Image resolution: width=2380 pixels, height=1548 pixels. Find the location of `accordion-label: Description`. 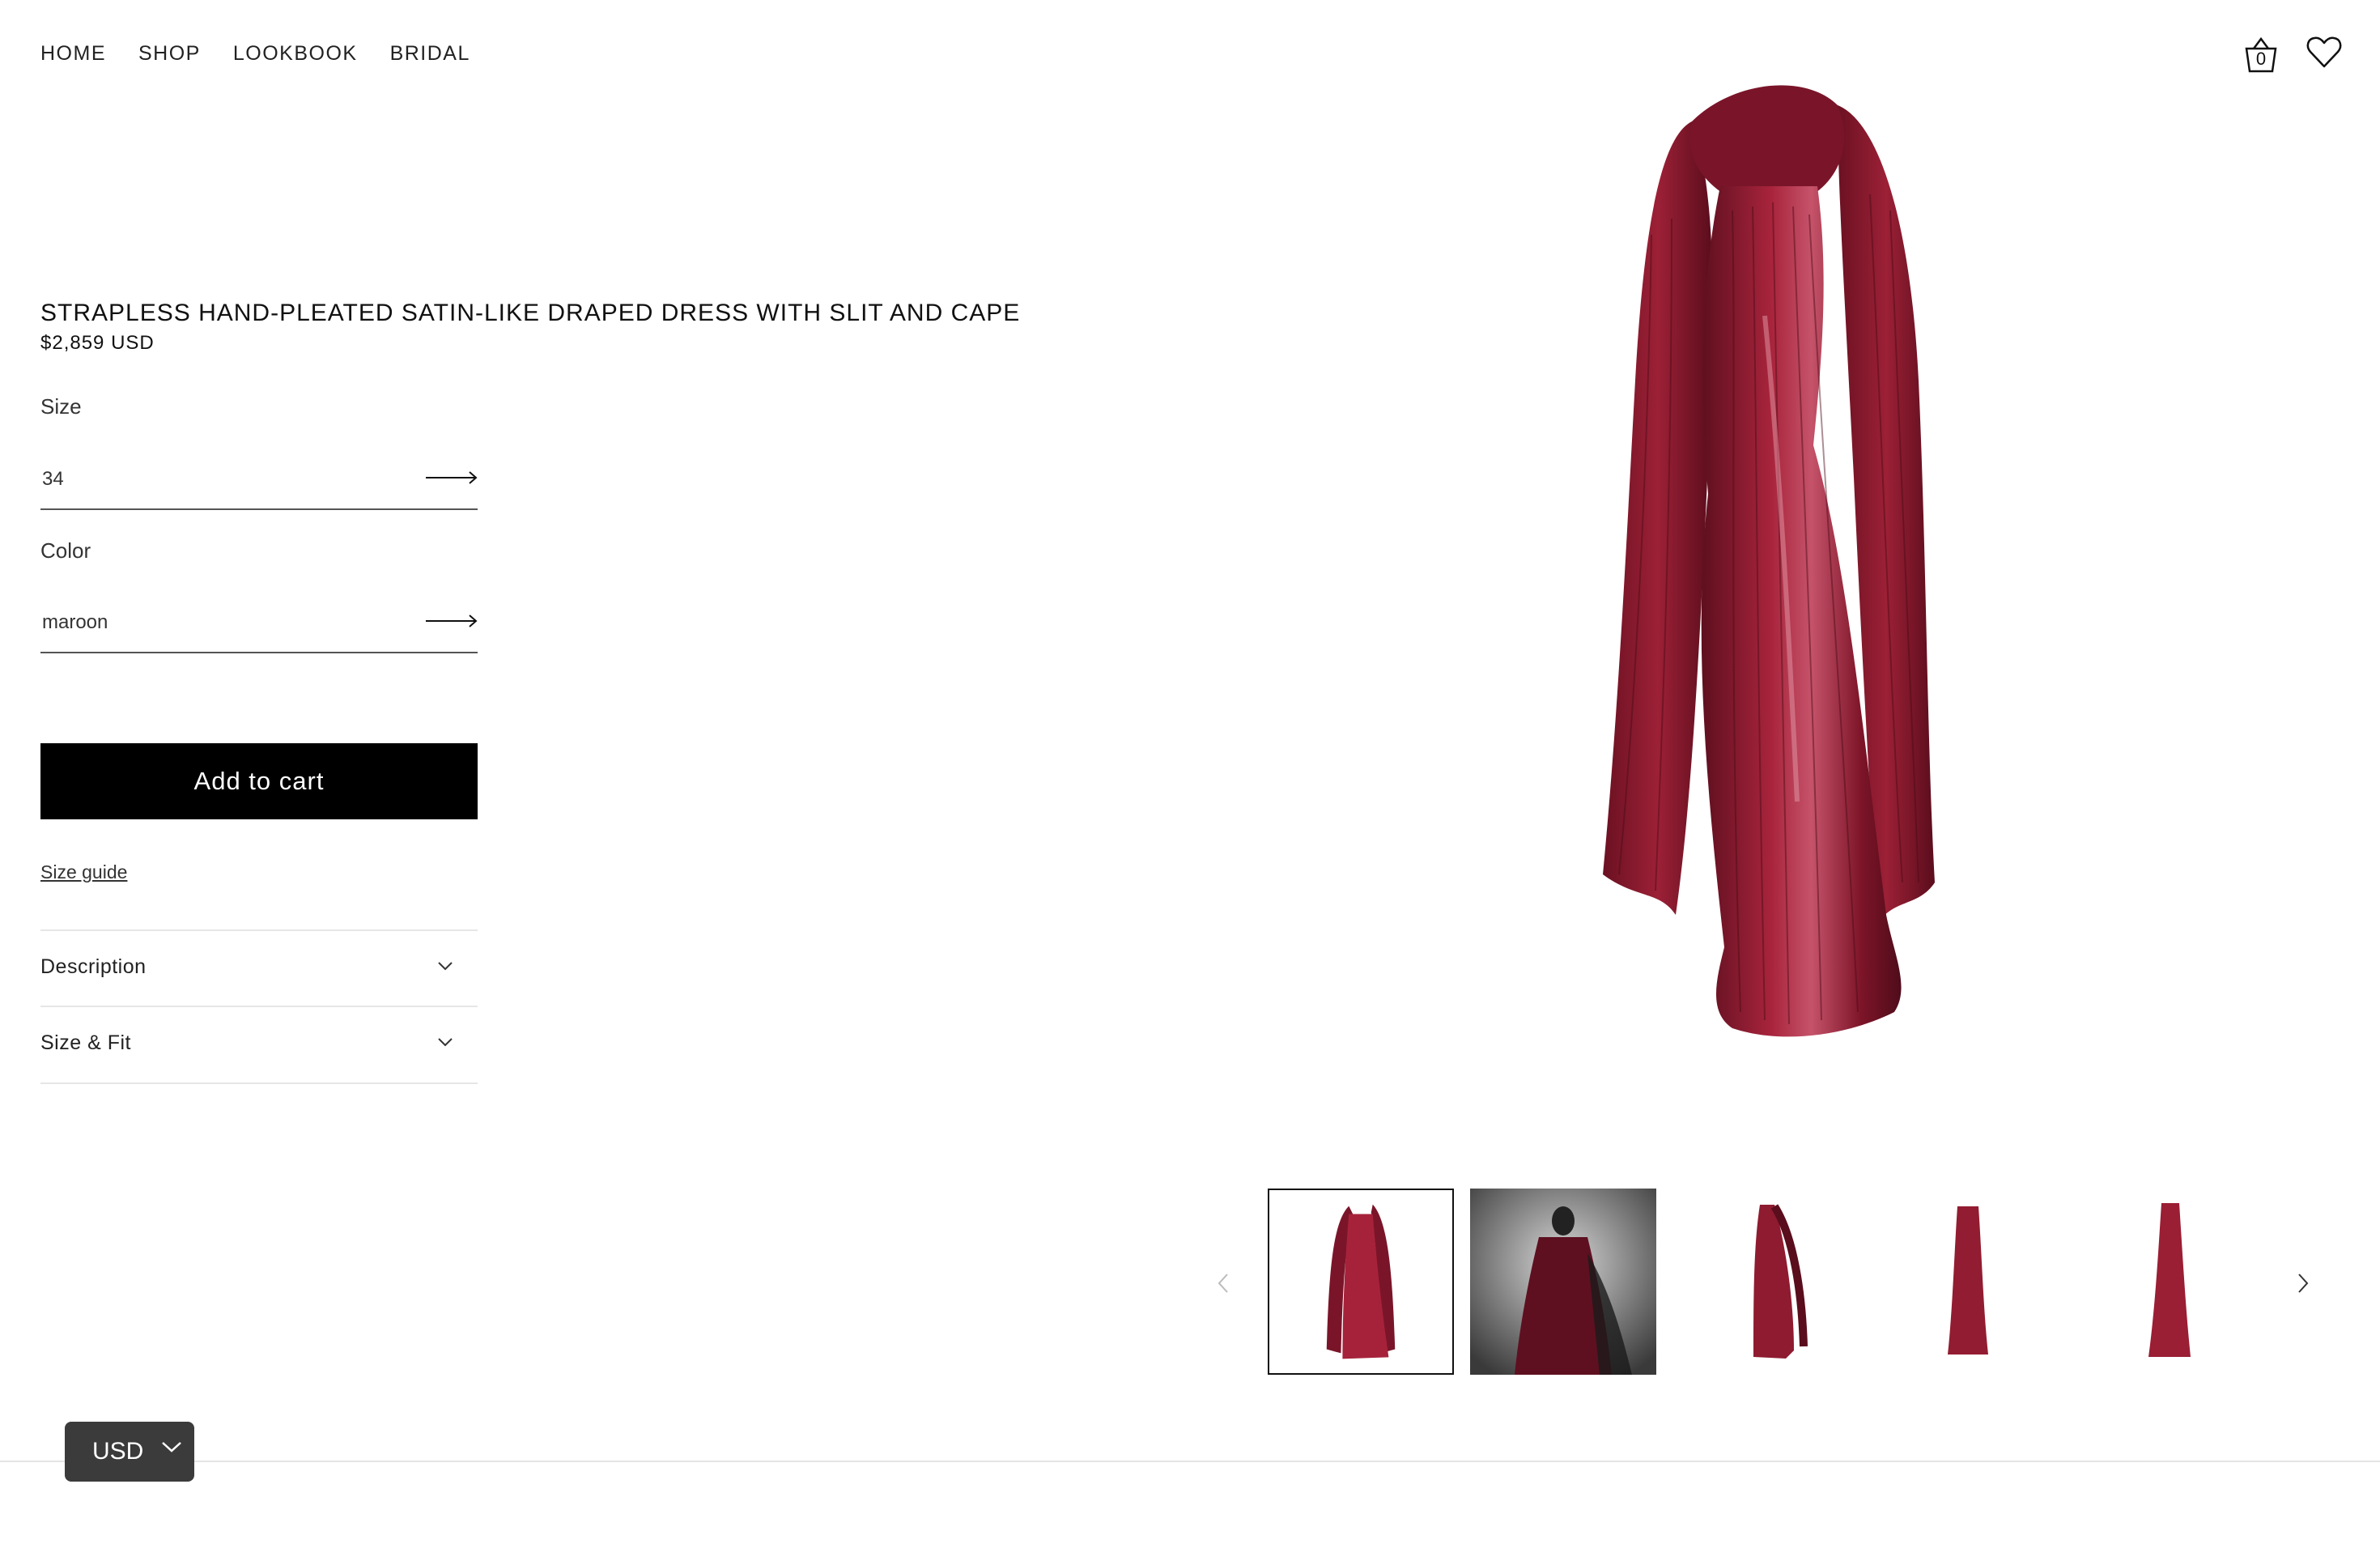

accordion-label: Description is located at coordinates (93, 967).